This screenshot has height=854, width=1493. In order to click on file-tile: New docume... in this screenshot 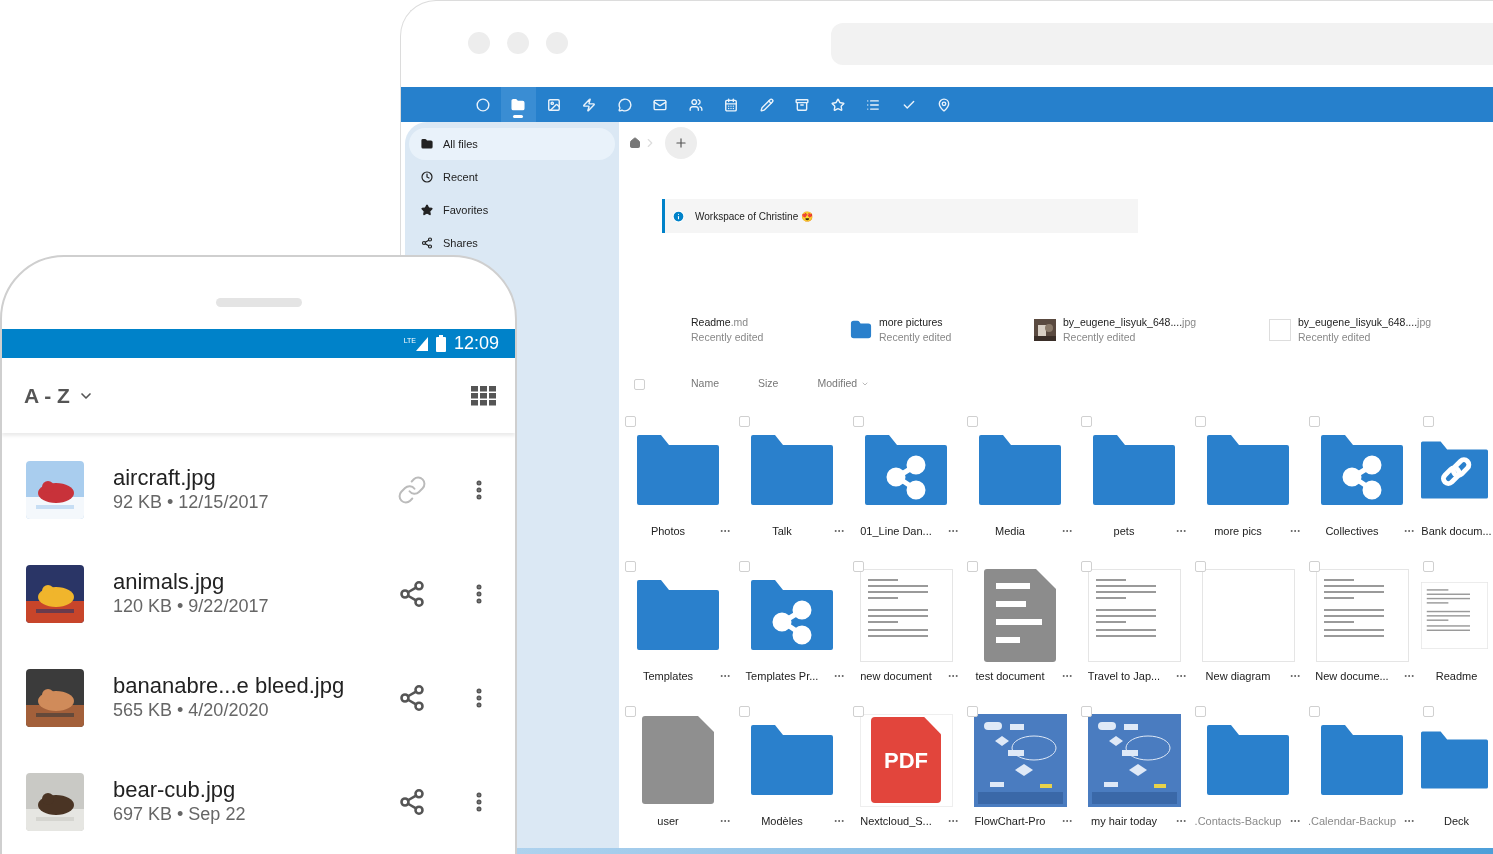, I will do `click(1364, 629)`.